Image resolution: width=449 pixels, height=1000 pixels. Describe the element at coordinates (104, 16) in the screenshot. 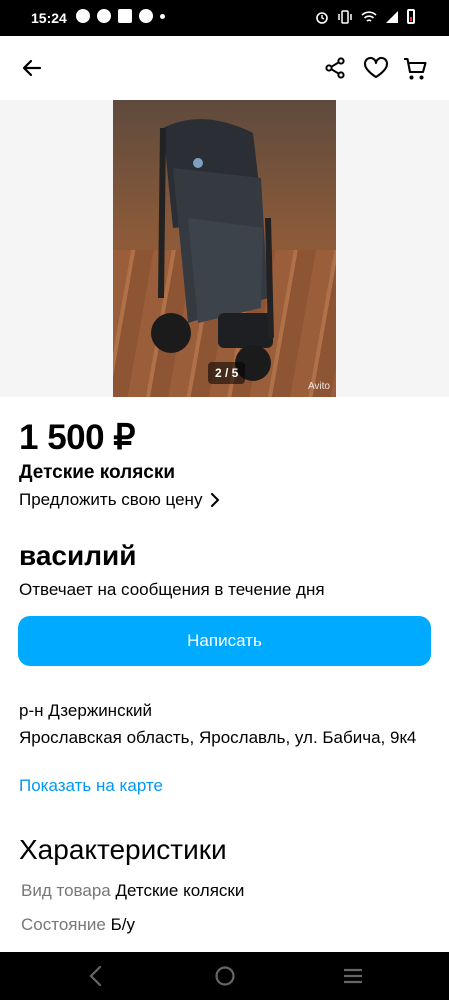

I see `chat-icon` at that location.